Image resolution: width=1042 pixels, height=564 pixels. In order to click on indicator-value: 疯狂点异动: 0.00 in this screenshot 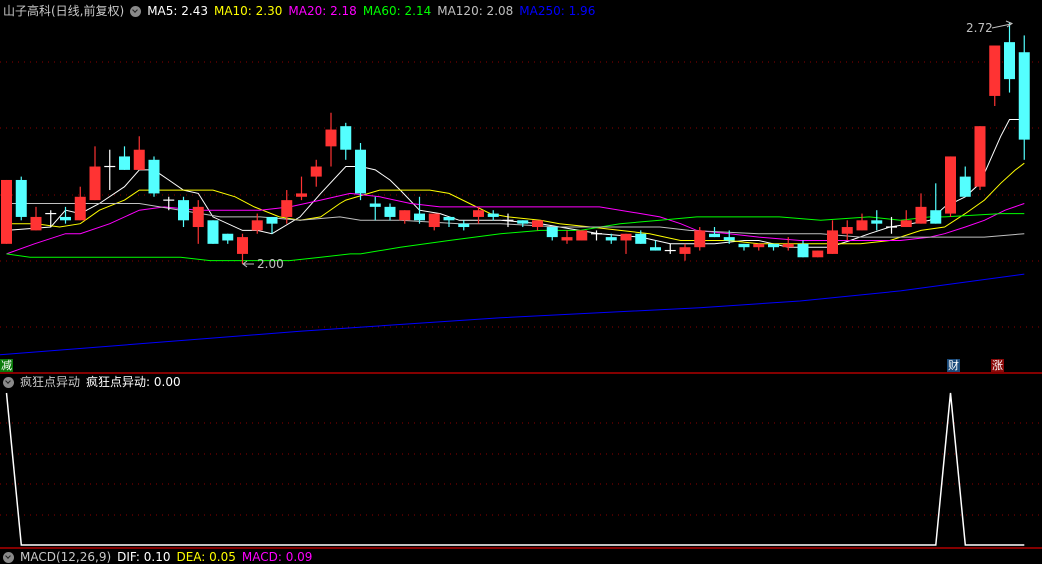, I will do `click(133, 382)`.